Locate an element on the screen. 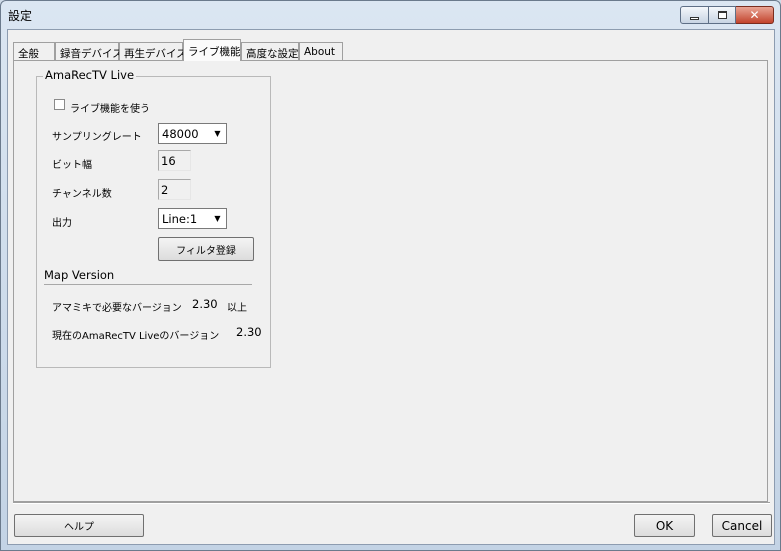 The width and height of the screenshot is (781, 551). close-icon: ✕ is located at coordinates (754, 15).